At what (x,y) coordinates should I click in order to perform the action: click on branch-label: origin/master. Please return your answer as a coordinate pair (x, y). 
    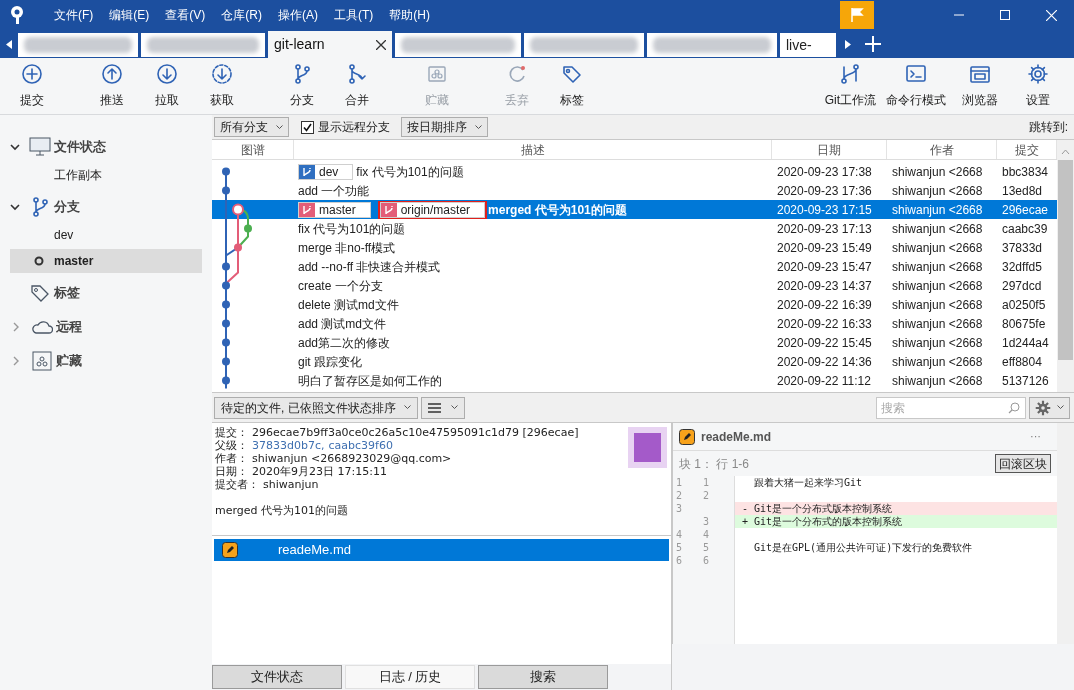
    Looking at the image, I should click on (432, 209).